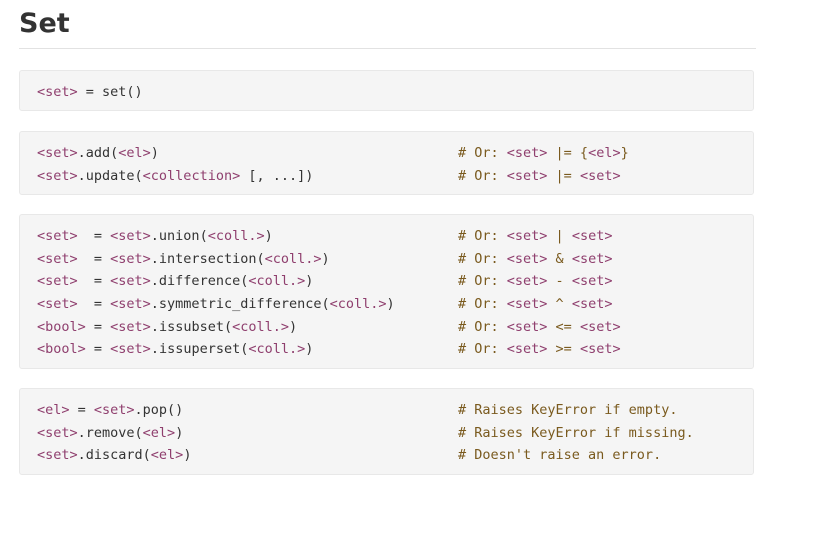  I want to click on code-comment: # Or: <set> - <set>, so click(535, 281).